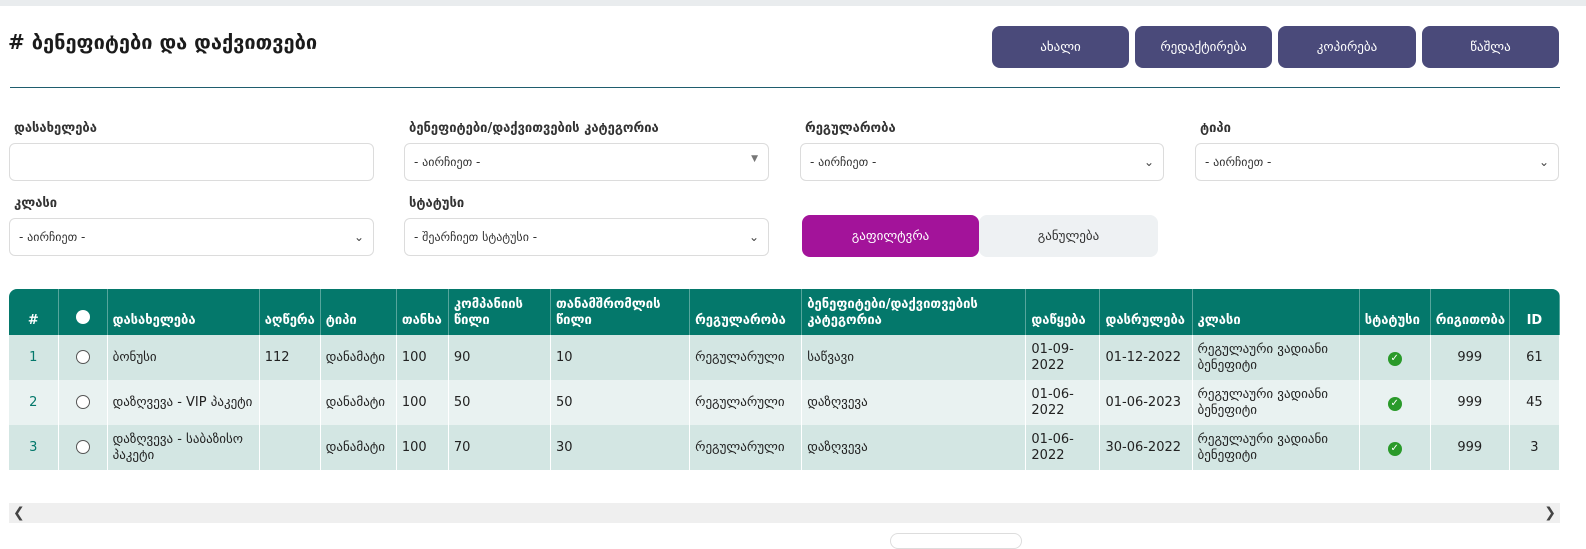 Image resolution: width=1586 pixels, height=549 pixels. Describe the element at coordinates (1534, 447) in the screenshot. I see `row-id: 3` at that location.